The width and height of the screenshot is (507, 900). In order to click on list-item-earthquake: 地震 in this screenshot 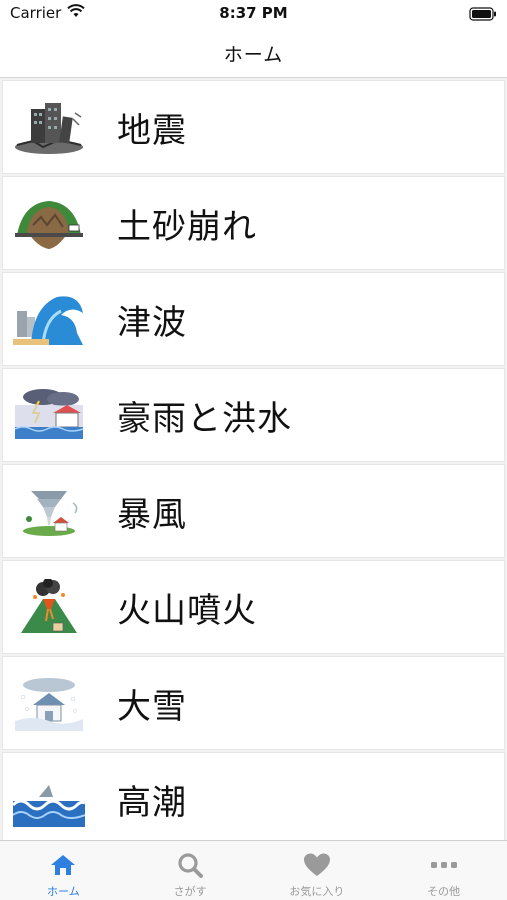, I will do `click(253, 127)`.